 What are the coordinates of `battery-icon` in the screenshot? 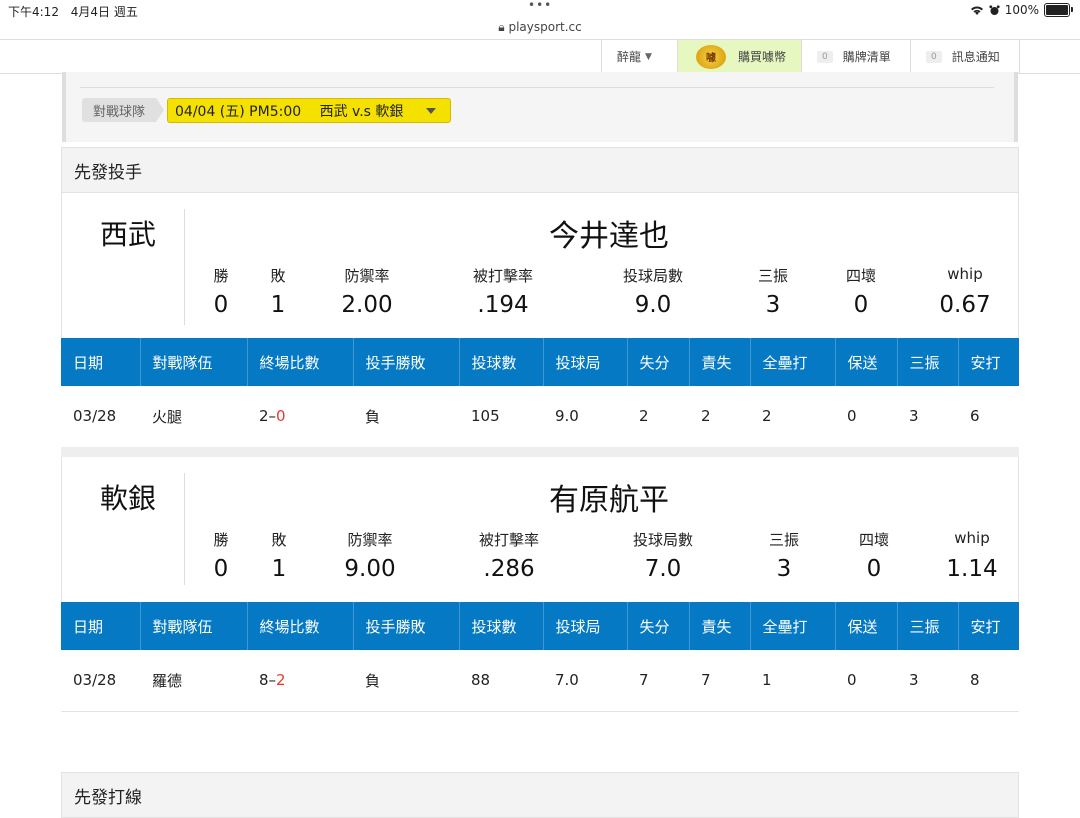 It's located at (1058, 10).